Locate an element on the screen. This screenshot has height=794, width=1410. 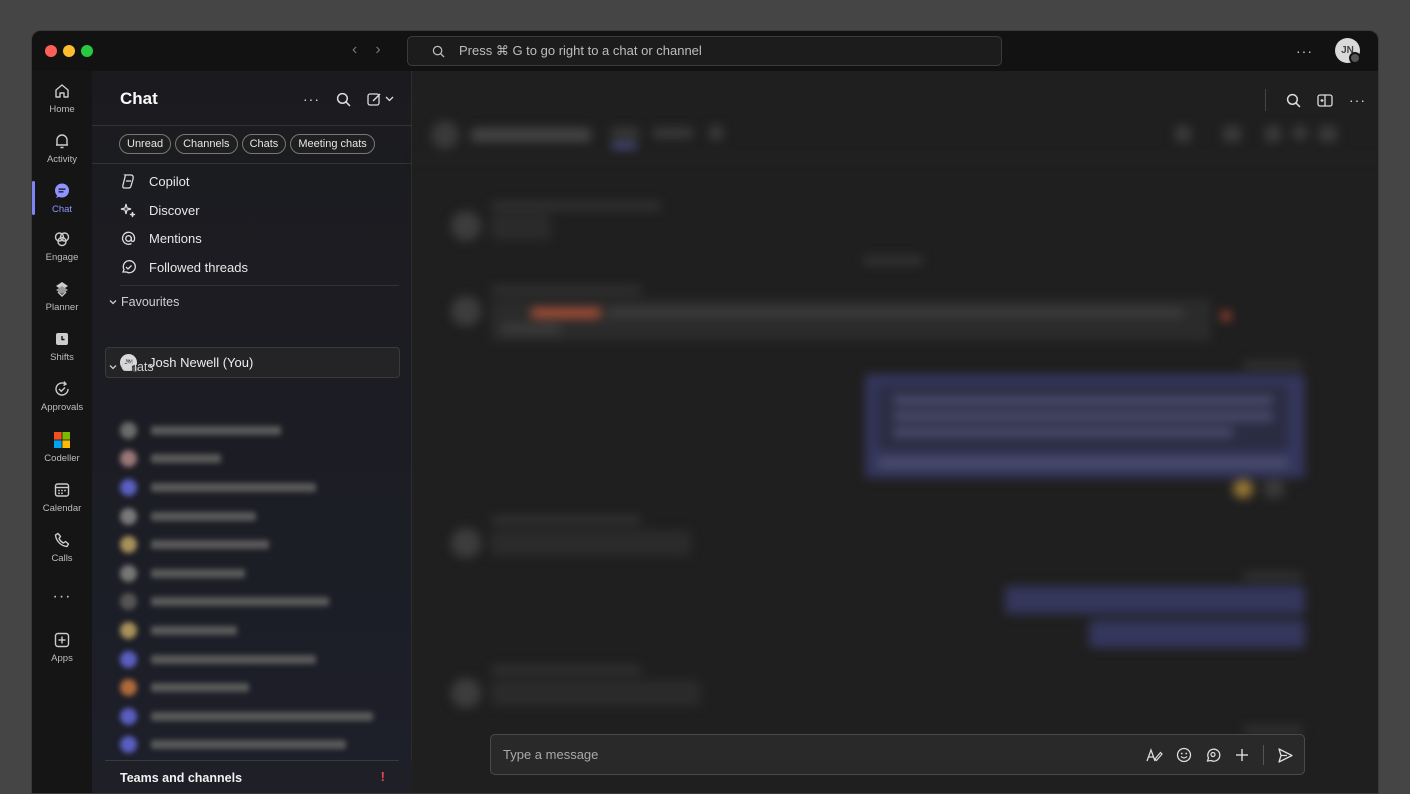
forward-arrow-icon: › is located at coordinates (377, 50).